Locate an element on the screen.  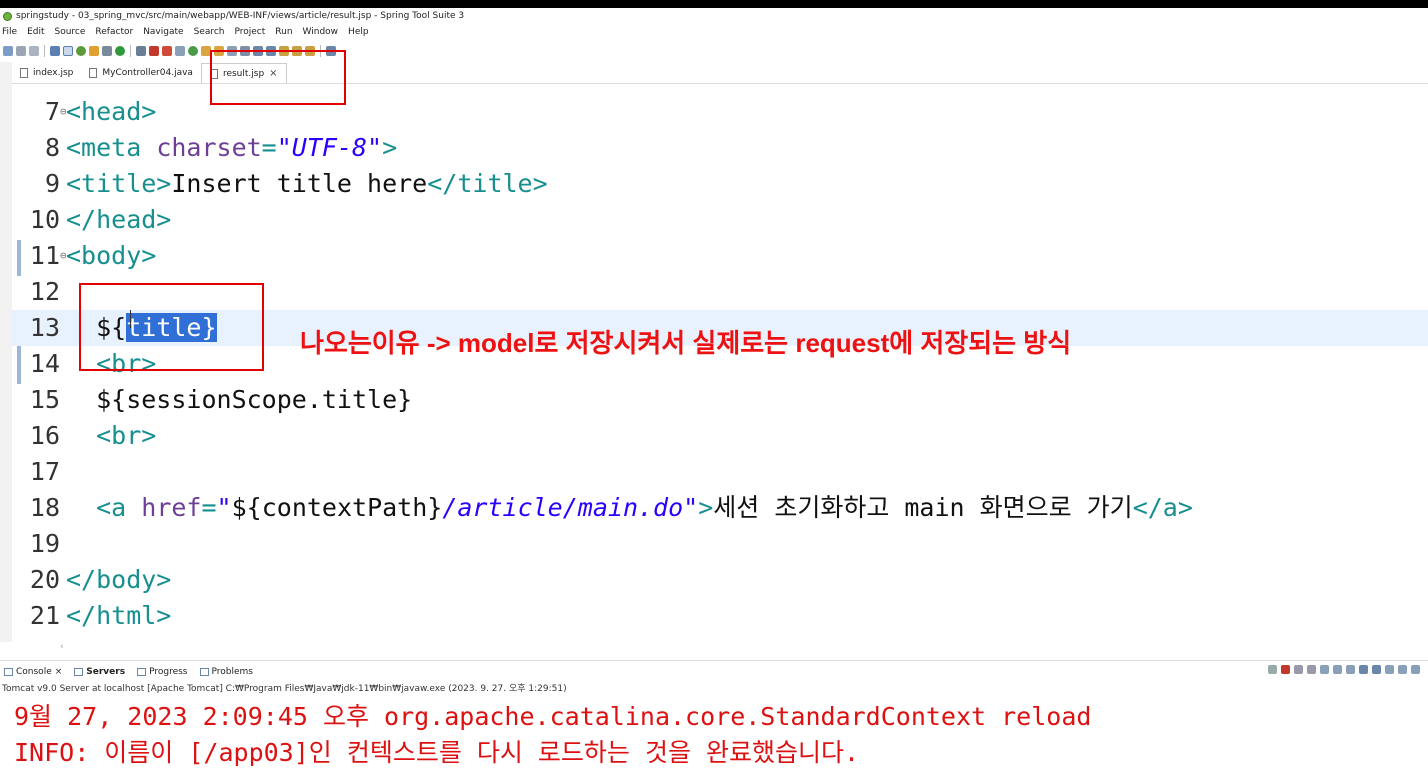
code-text: </head> is located at coordinates (118, 220).